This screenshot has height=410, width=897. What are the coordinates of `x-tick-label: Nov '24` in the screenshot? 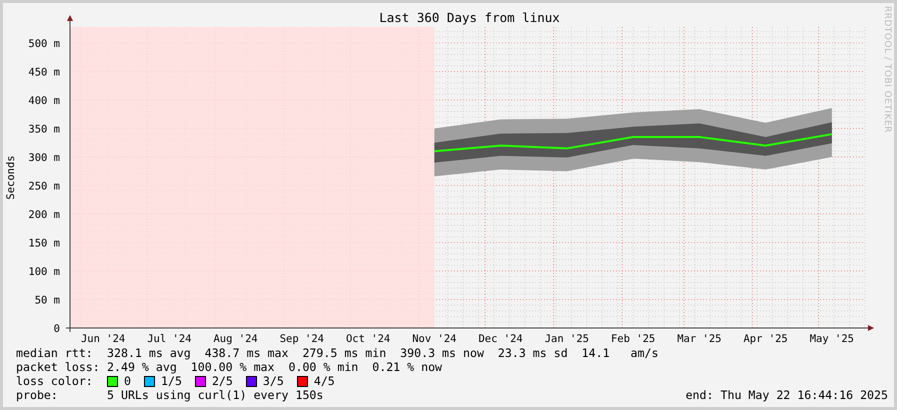 It's located at (434, 339).